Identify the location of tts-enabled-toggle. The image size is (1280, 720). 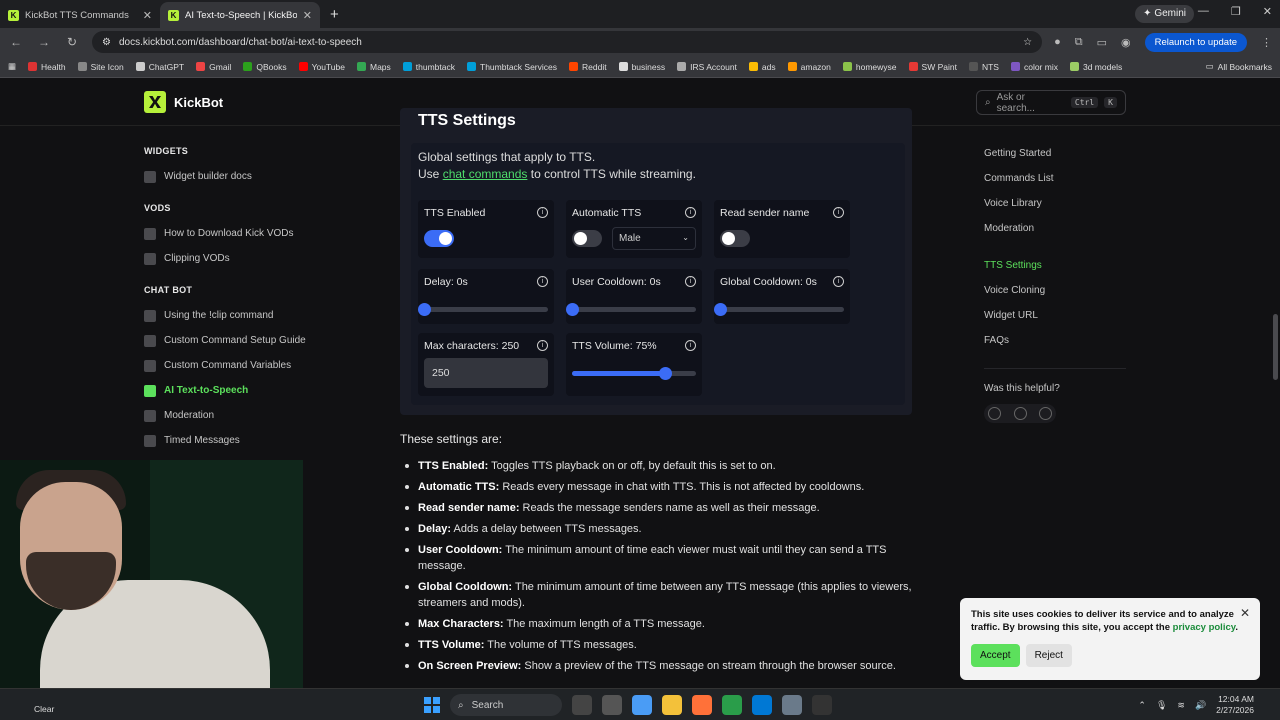
(439, 238).